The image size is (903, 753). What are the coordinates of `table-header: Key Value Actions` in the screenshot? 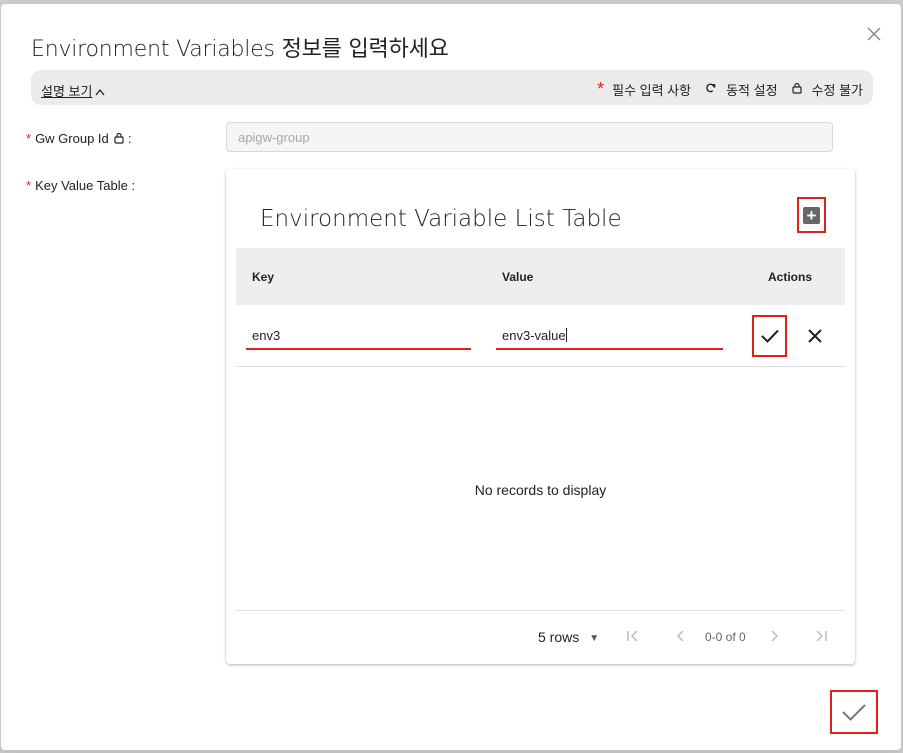 It's located at (540, 276).